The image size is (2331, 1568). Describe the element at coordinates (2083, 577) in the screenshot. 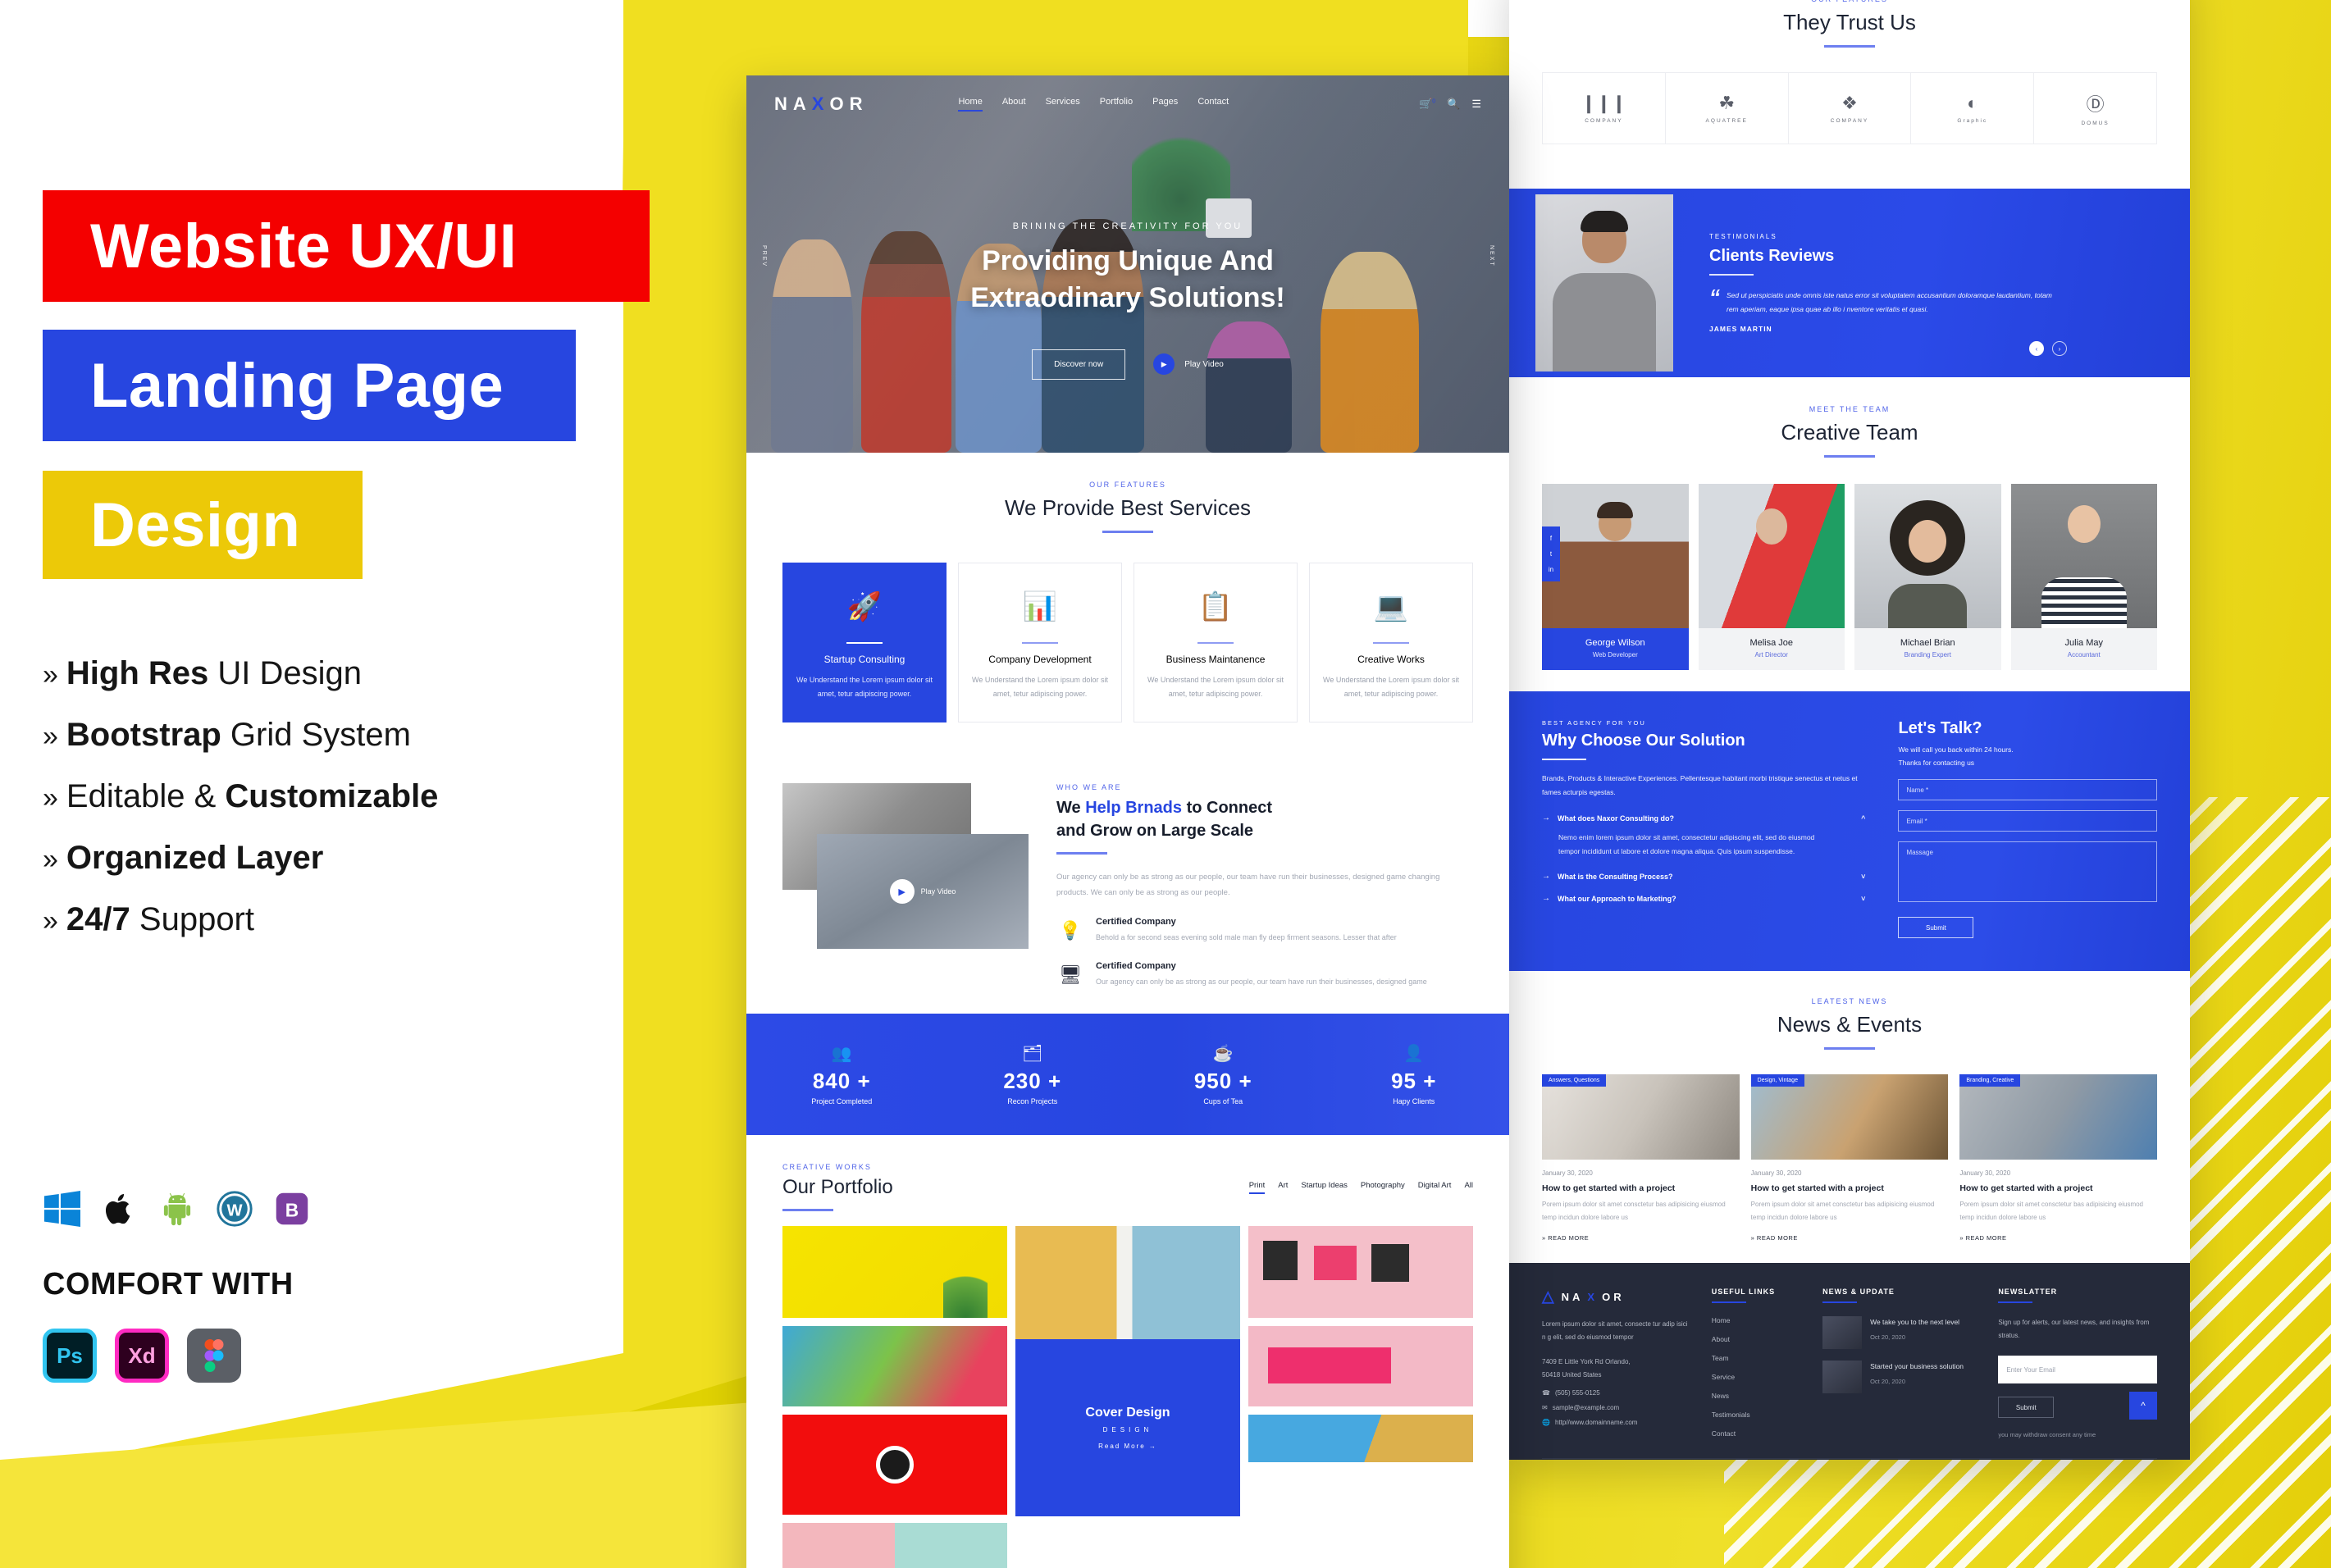

I see `team-member: Julia May Accountant` at that location.